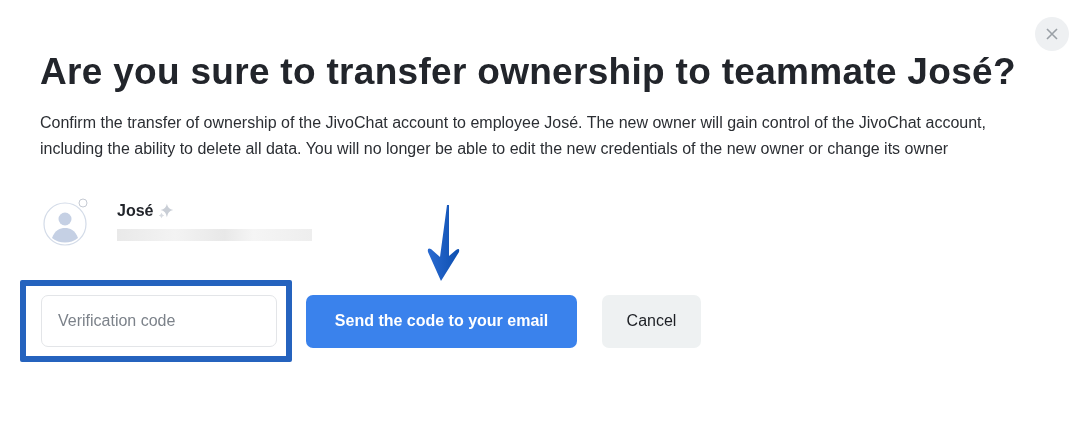  Describe the element at coordinates (441, 321) in the screenshot. I see `send-code-button: Send the code to your email` at that location.